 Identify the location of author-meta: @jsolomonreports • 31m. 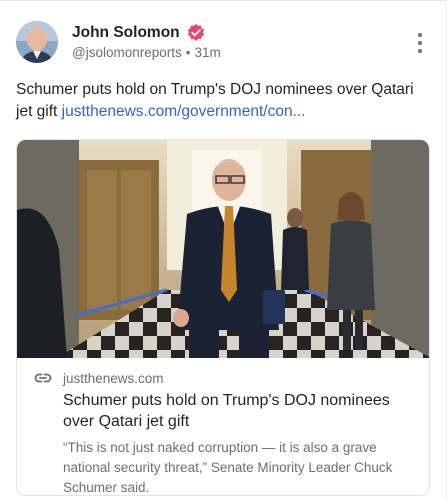
(146, 52).